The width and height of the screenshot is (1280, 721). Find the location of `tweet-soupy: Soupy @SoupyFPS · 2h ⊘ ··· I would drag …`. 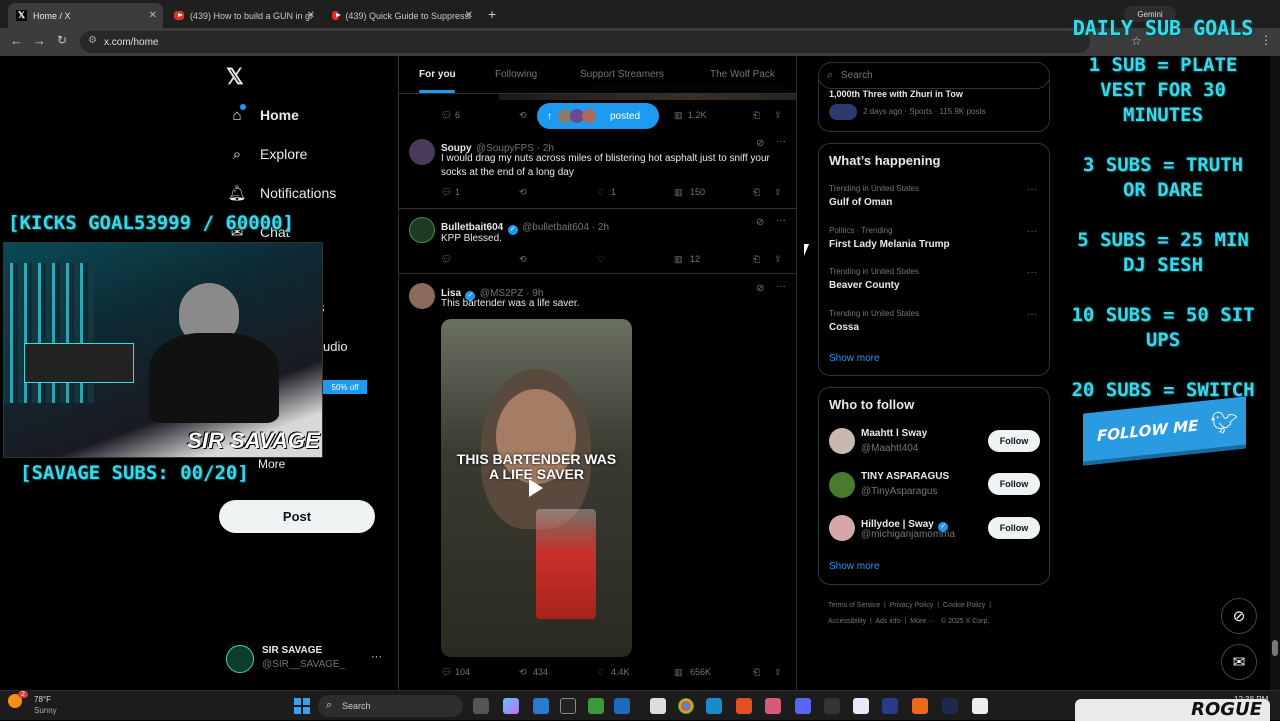

tweet-soupy: Soupy @SoupyFPS · 2h ⊘ ··· I would drag … is located at coordinates (597, 169).